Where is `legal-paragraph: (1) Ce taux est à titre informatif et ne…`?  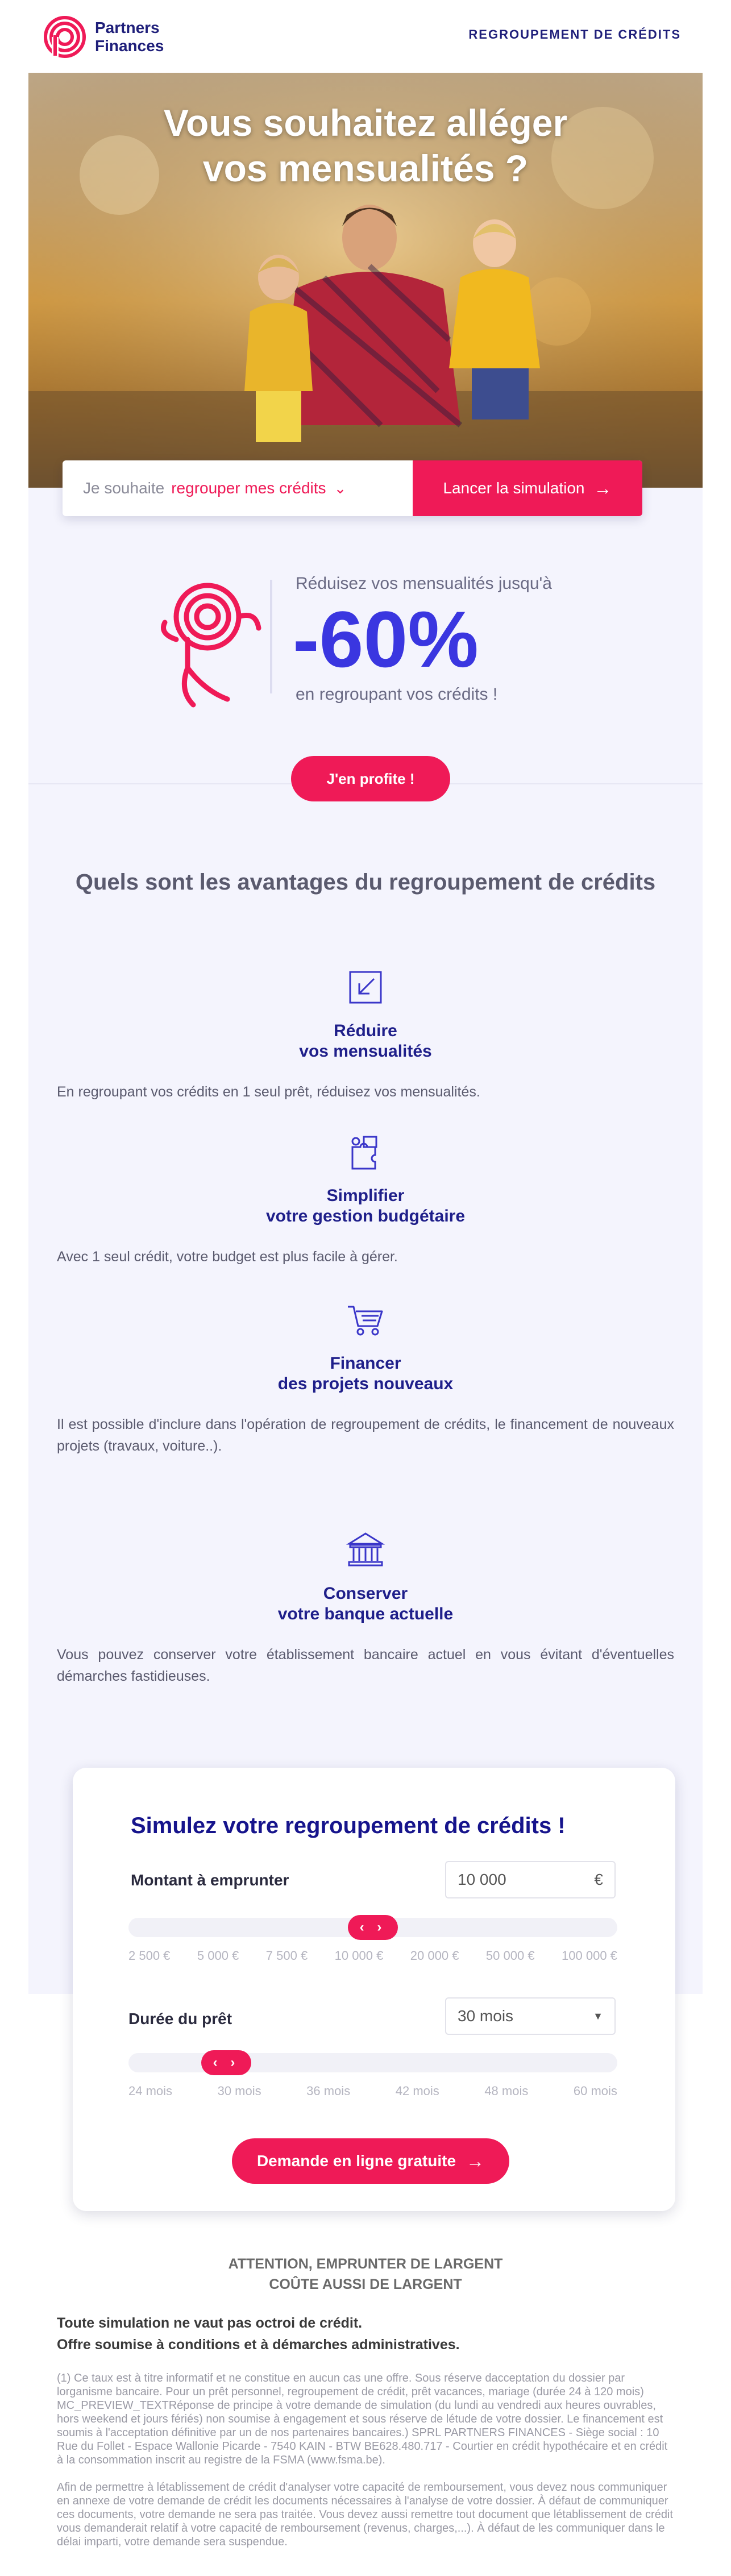 legal-paragraph: (1) Ce taux est à titre informatif et ne… is located at coordinates (362, 2419).